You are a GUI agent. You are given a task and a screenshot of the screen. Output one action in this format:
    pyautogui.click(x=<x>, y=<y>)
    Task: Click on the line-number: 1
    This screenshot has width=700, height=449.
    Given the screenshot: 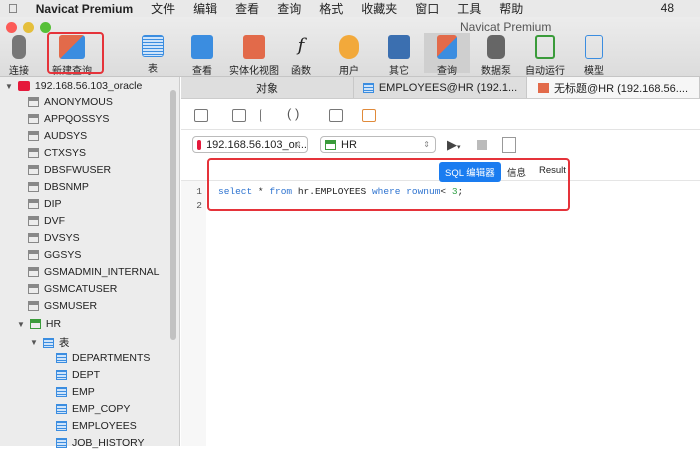 What is the action you would take?
    pyautogui.click(x=199, y=191)
    